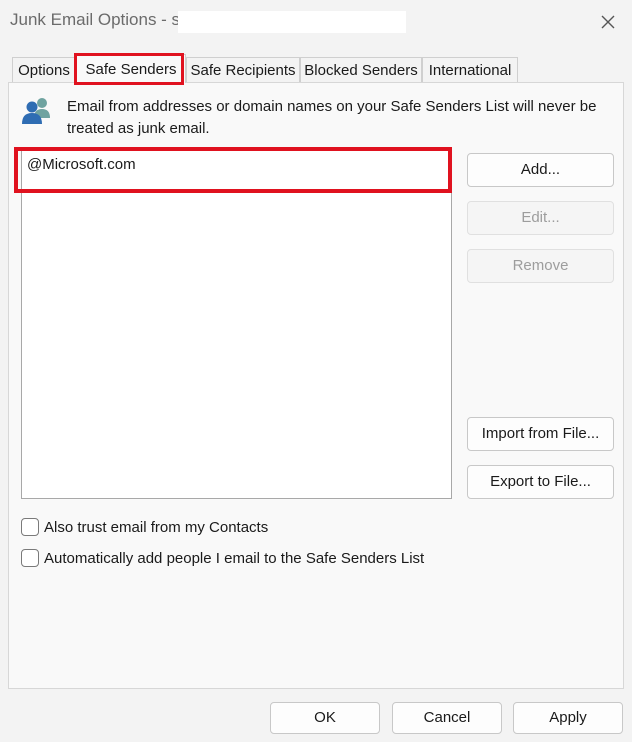 This screenshot has width=636, height=742. I want to click on tab-options: Options, so click(44, 69).